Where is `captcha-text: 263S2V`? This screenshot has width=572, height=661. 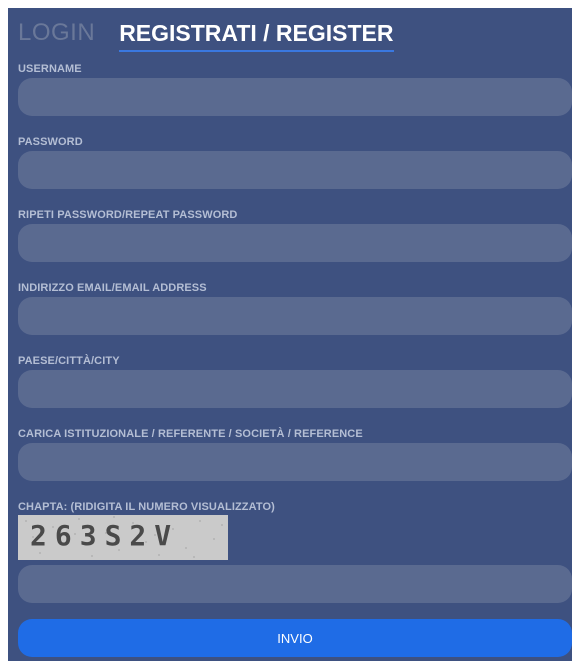
captcha-text: 263S2V is located at coordinates (105, 535).